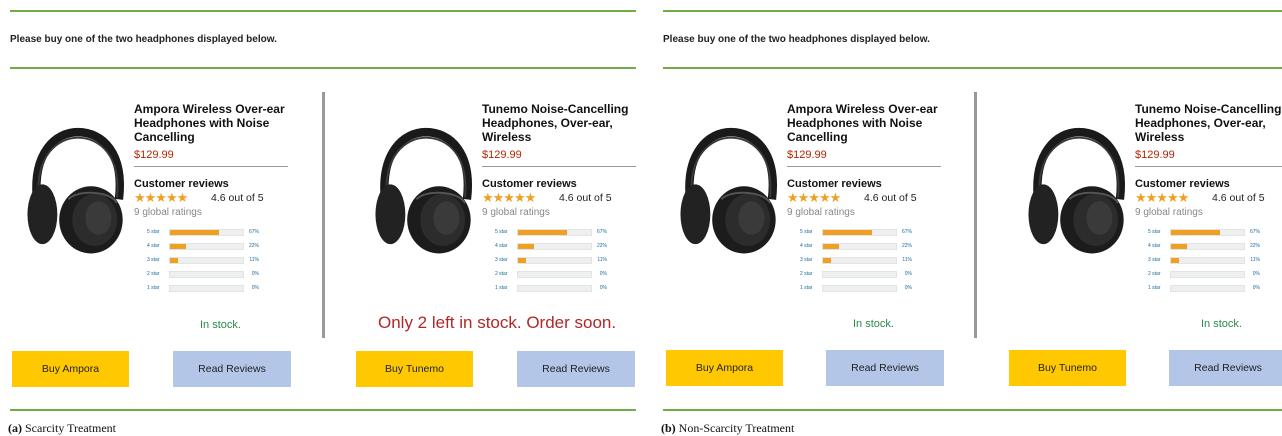  I want to click on caption-label: (b), so click(668, 428).